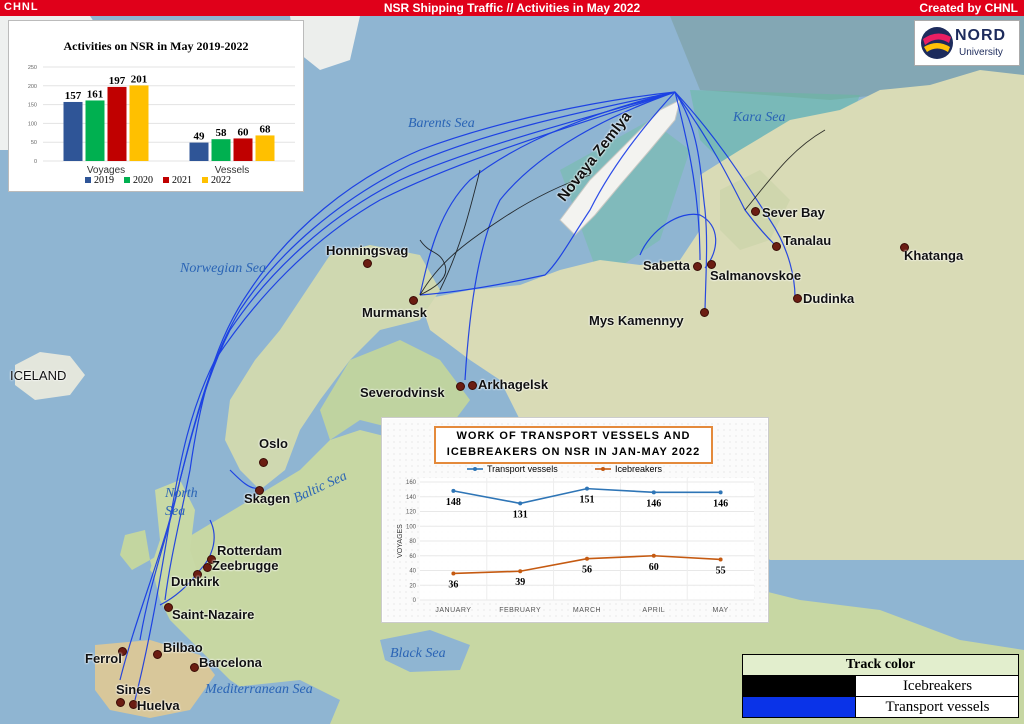 The width and height of the screenshot is (1024, 724). What do you see at coordinates (133, 689) in the screenshot?
I see `port-label-sines: Sines` at bounding box center [133, 689].